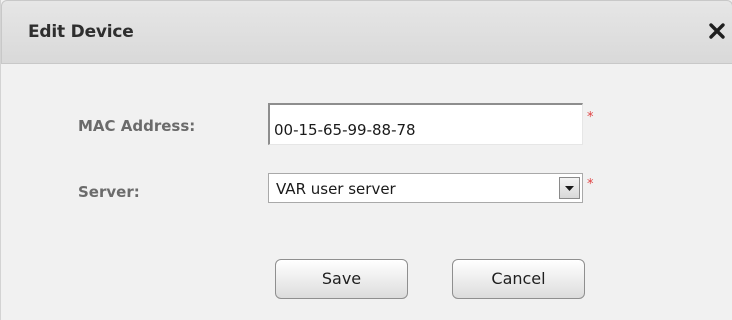 The image size is (732, 320). What do you see at coordinates (717, 31) in the screenshot?
I see `close-icon` at bounding box center [717, 31].